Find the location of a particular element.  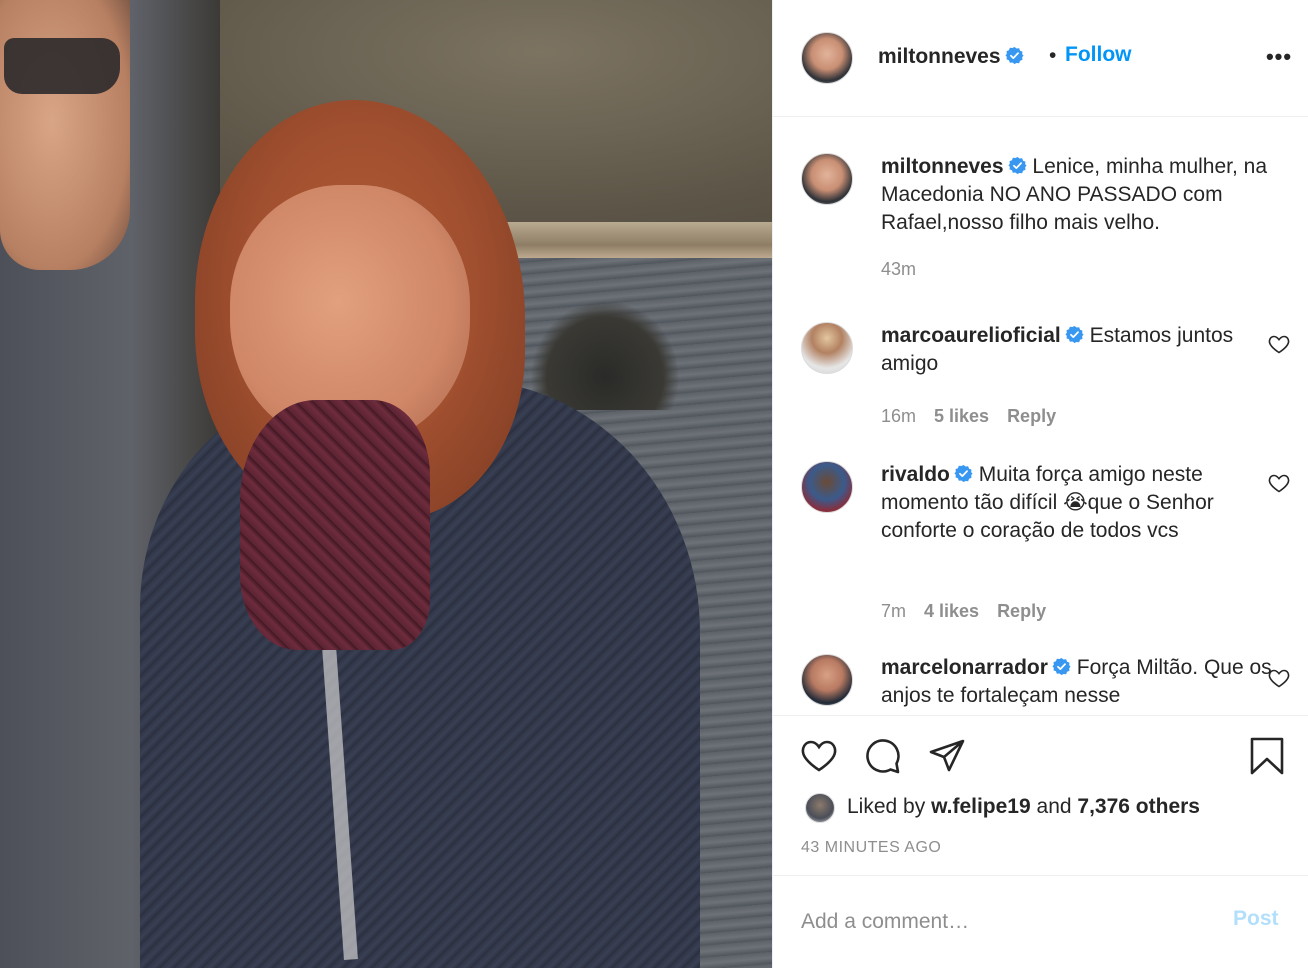

liker-avatar is located at coordinates (820, 808).